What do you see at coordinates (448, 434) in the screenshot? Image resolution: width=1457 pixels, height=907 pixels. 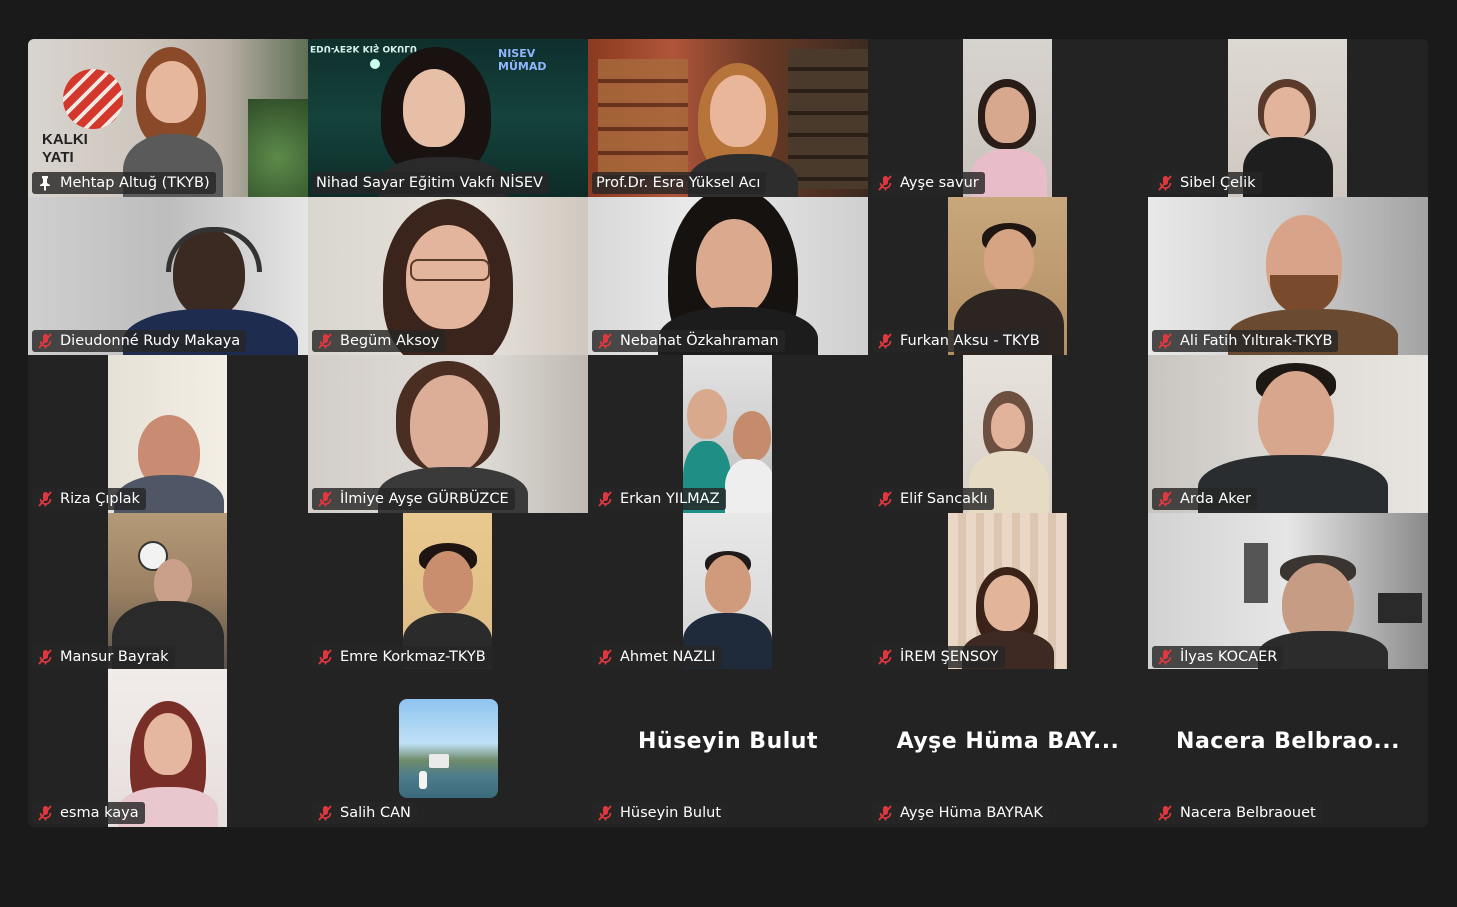 I see `participant-tile: İlmiye Ayşe GÜRBÜZCE` at bounding box center [448, 434].